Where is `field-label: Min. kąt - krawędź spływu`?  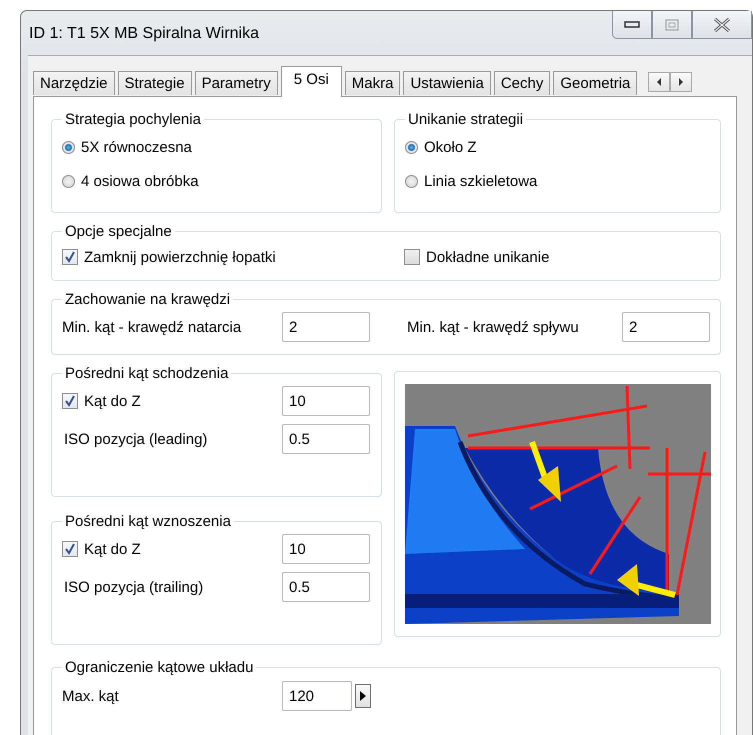
field-label: Min. kąt - krawędź spływu is located at coordinates (493, 327).